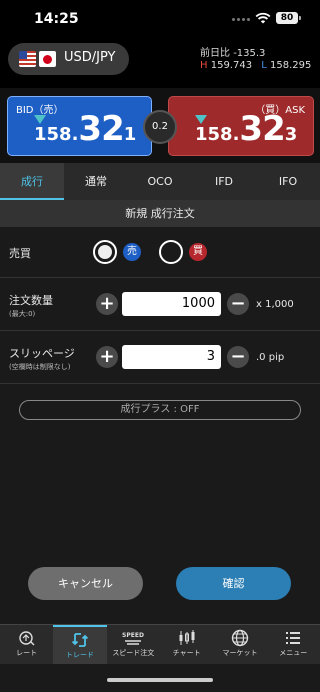  I want to click on low-label: L, so click(264, 65).